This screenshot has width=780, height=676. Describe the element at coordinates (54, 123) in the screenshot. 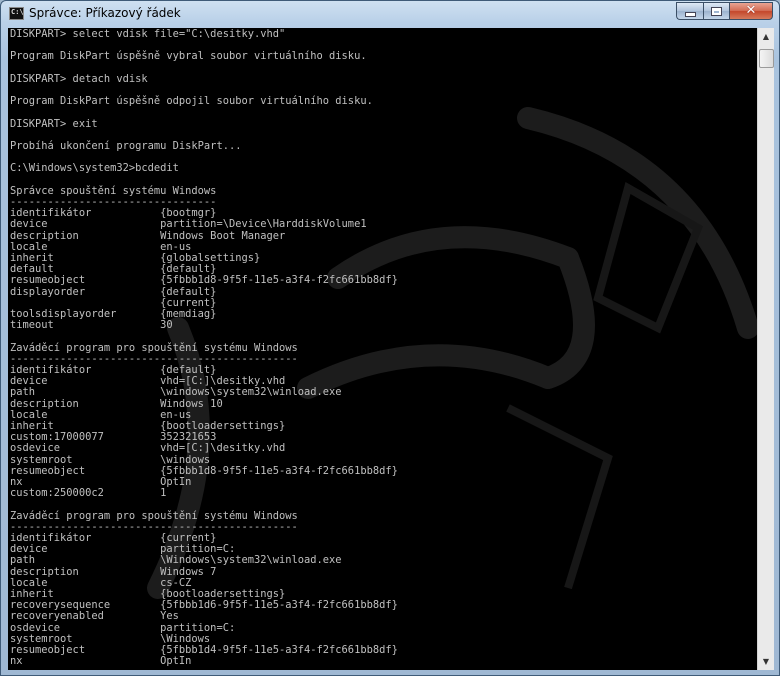

I see `console-line: DISKPART> exit` at that location.